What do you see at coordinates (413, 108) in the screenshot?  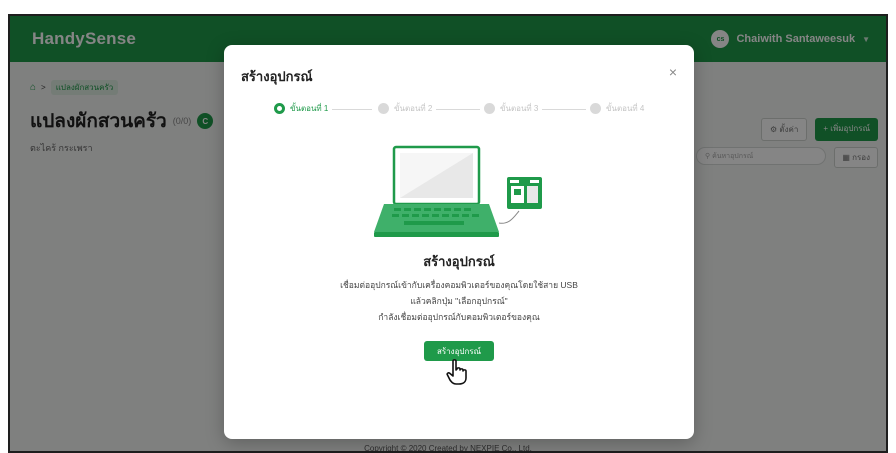 I see `step-label: ขั้นตอนที่ 2` at bounding box center [413, 108].